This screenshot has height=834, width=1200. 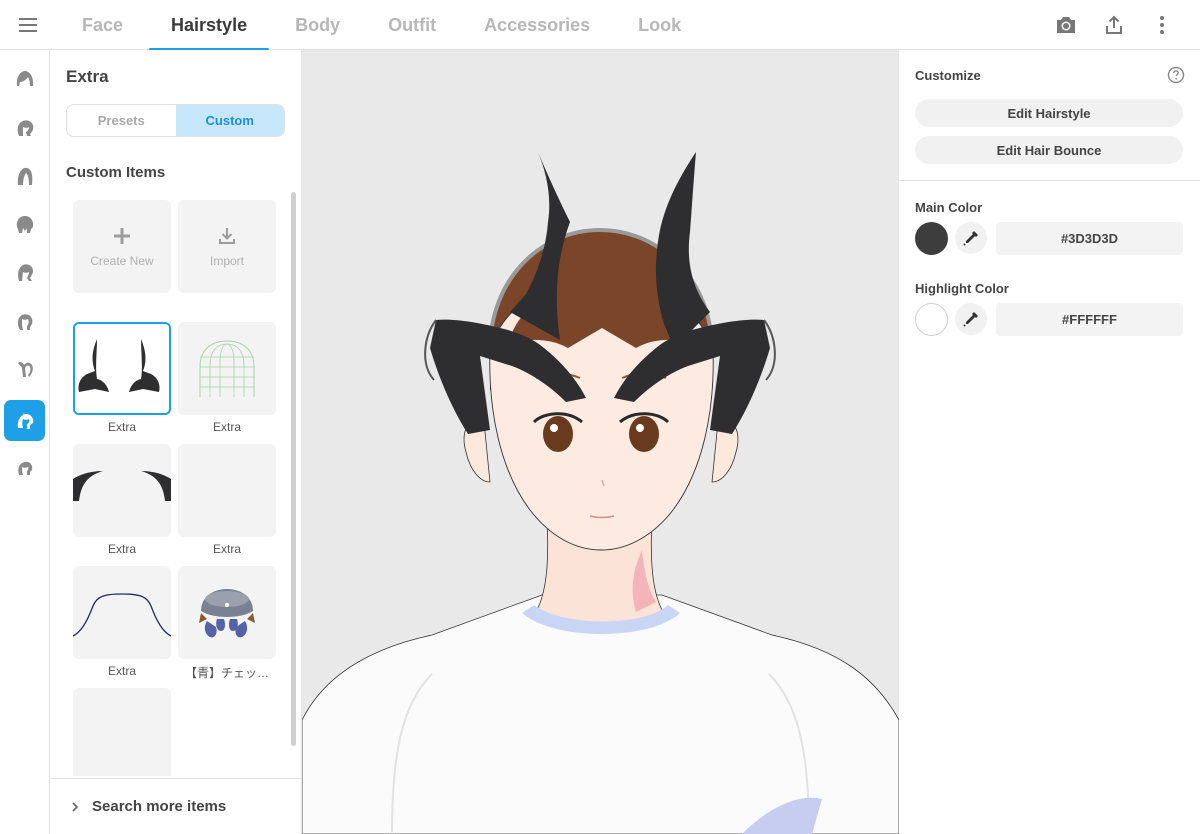 I want to click on hair-side-icon, so click(x=24, y=176).